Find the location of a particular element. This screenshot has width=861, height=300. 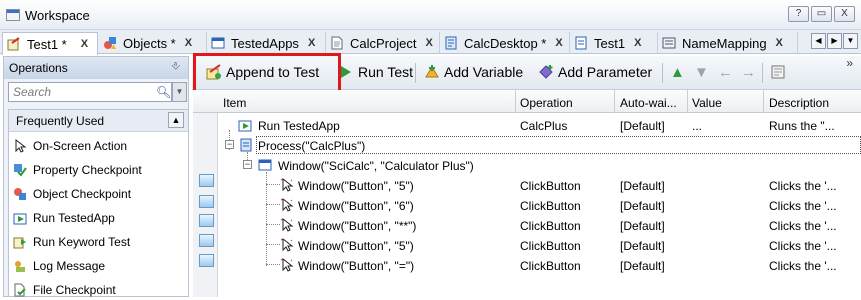

operations-search-input: Search is located at coordinates (90, 92).